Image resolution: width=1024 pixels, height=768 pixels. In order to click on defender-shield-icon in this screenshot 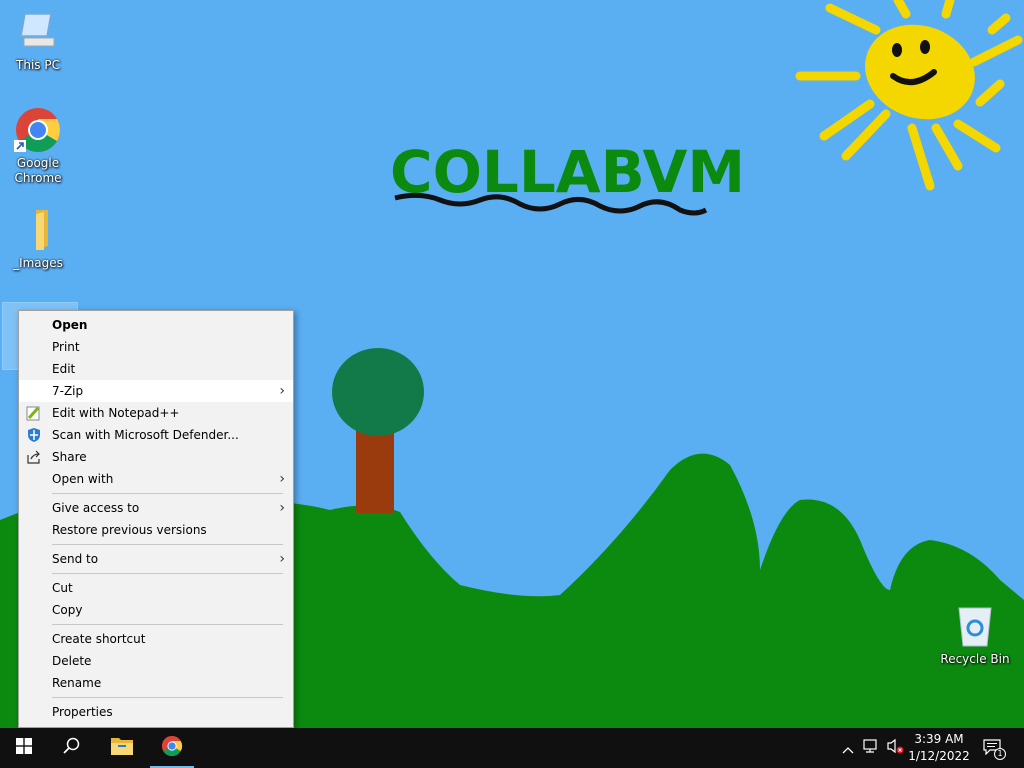, I will do `click(34, 435)`.